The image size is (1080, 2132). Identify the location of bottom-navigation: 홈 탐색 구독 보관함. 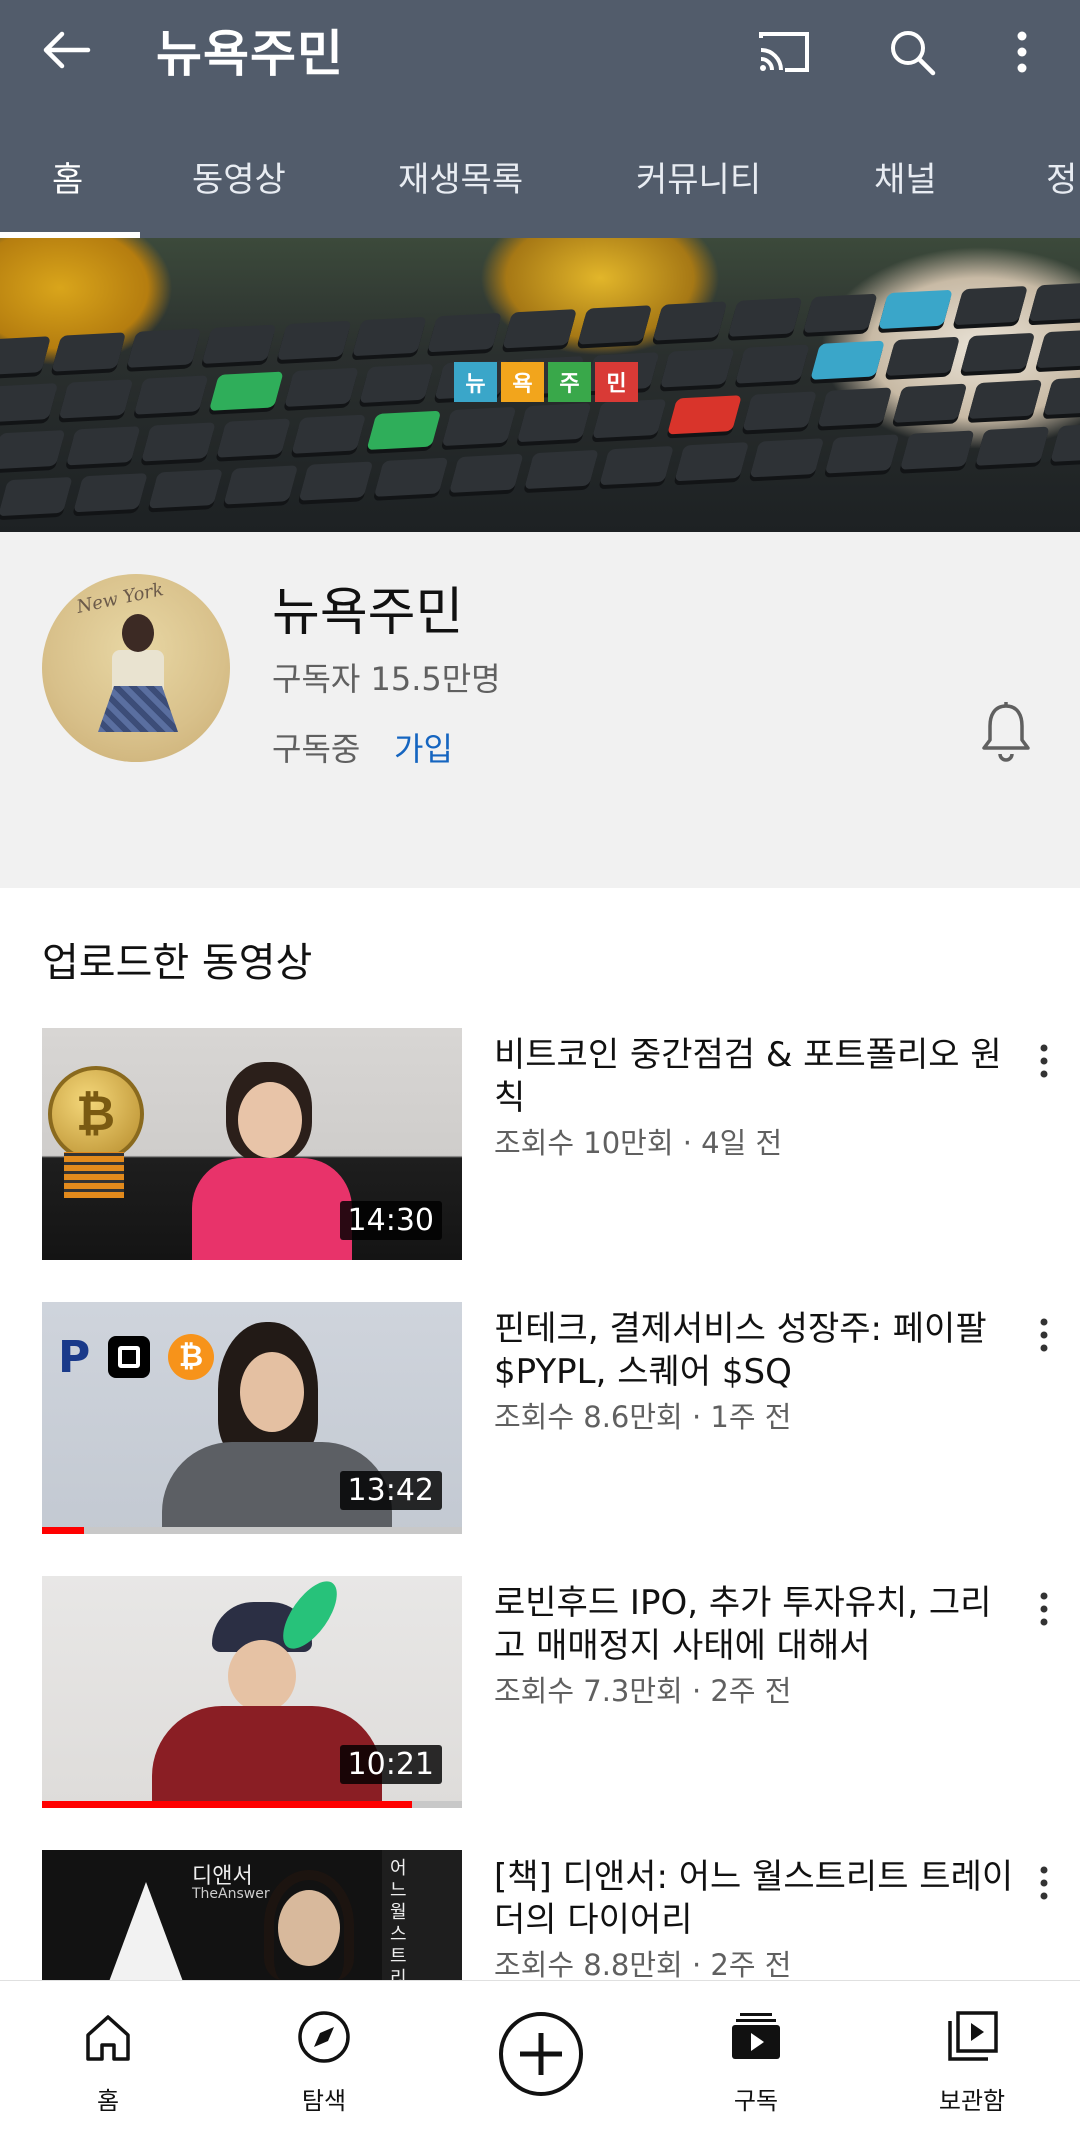
(540, 2056).